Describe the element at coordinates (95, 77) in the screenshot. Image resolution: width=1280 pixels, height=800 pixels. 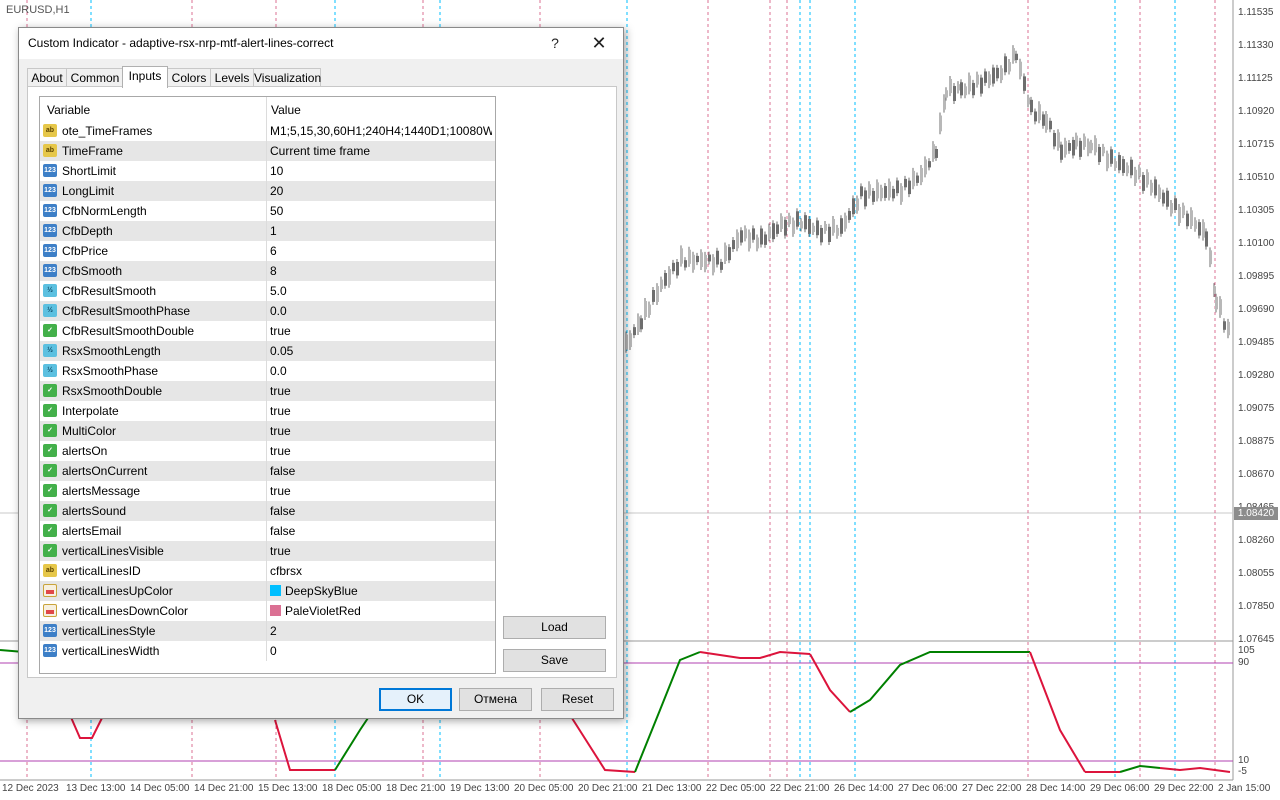
I see `tab-common: Common` at that location.